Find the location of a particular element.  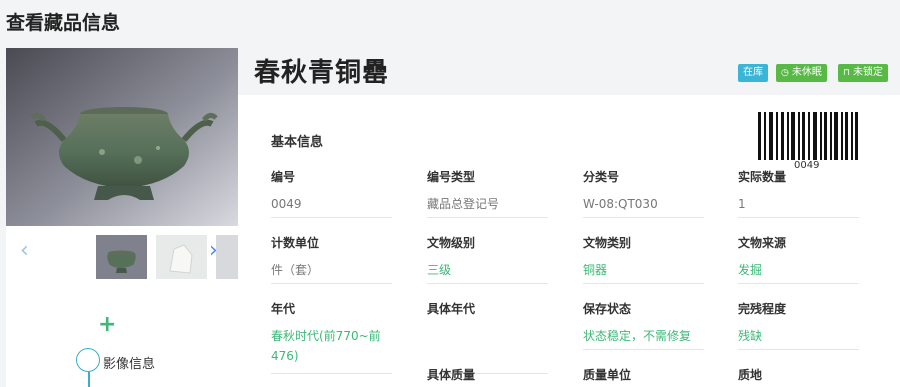

main-photo is located at coordinates (122, 137).